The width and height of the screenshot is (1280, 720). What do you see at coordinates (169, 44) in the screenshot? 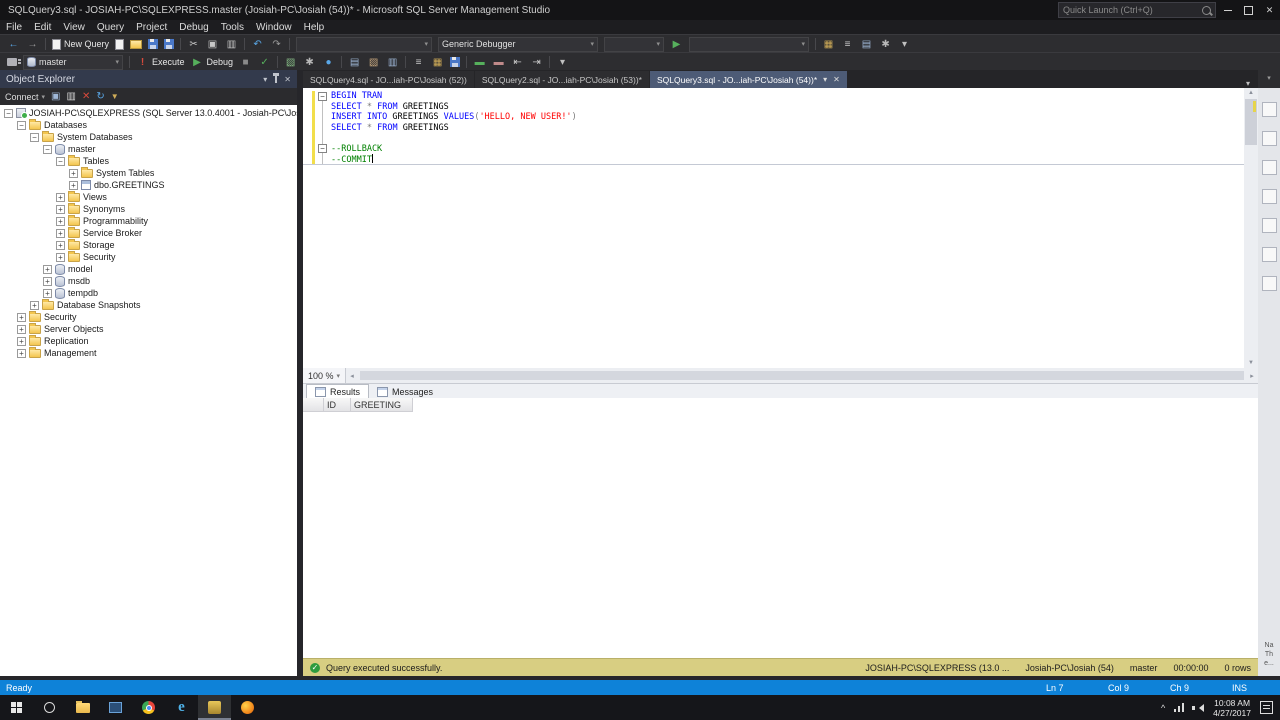
I see `save-all-button` at bounding box center [169, 44].